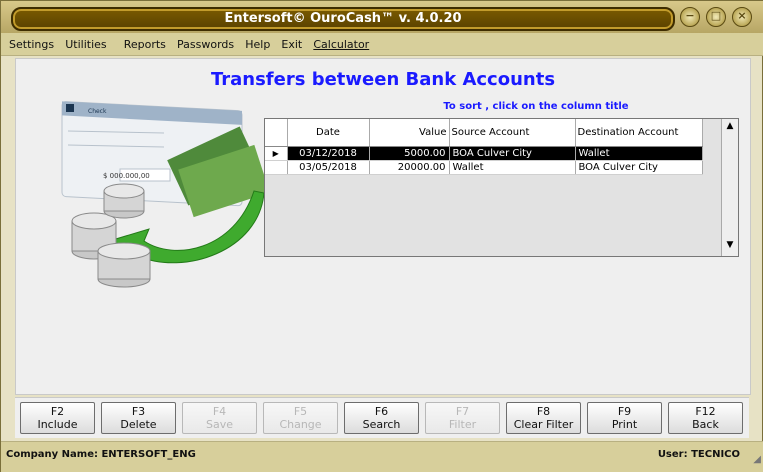 Image resolution: width=763 pixels, height=472 pixels. I want to click on menu-help: Help, so click(257, 42).